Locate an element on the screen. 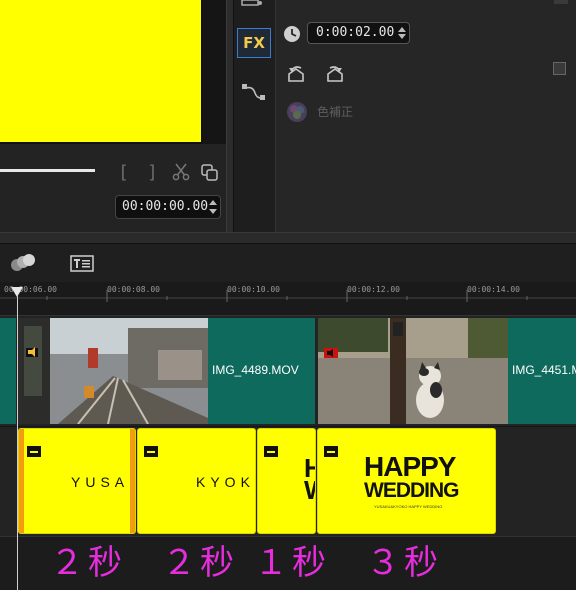 The height and width of the screenshot is (590, 576). title-clip: H W is located at coordinates (286, 481).